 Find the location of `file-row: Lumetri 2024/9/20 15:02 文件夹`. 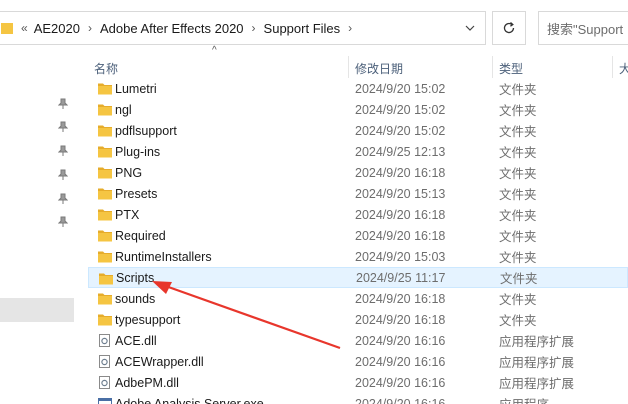

file-row: Lumetri 2024/9/20 15:02 文件夹 is located at coordinates (358, 88).